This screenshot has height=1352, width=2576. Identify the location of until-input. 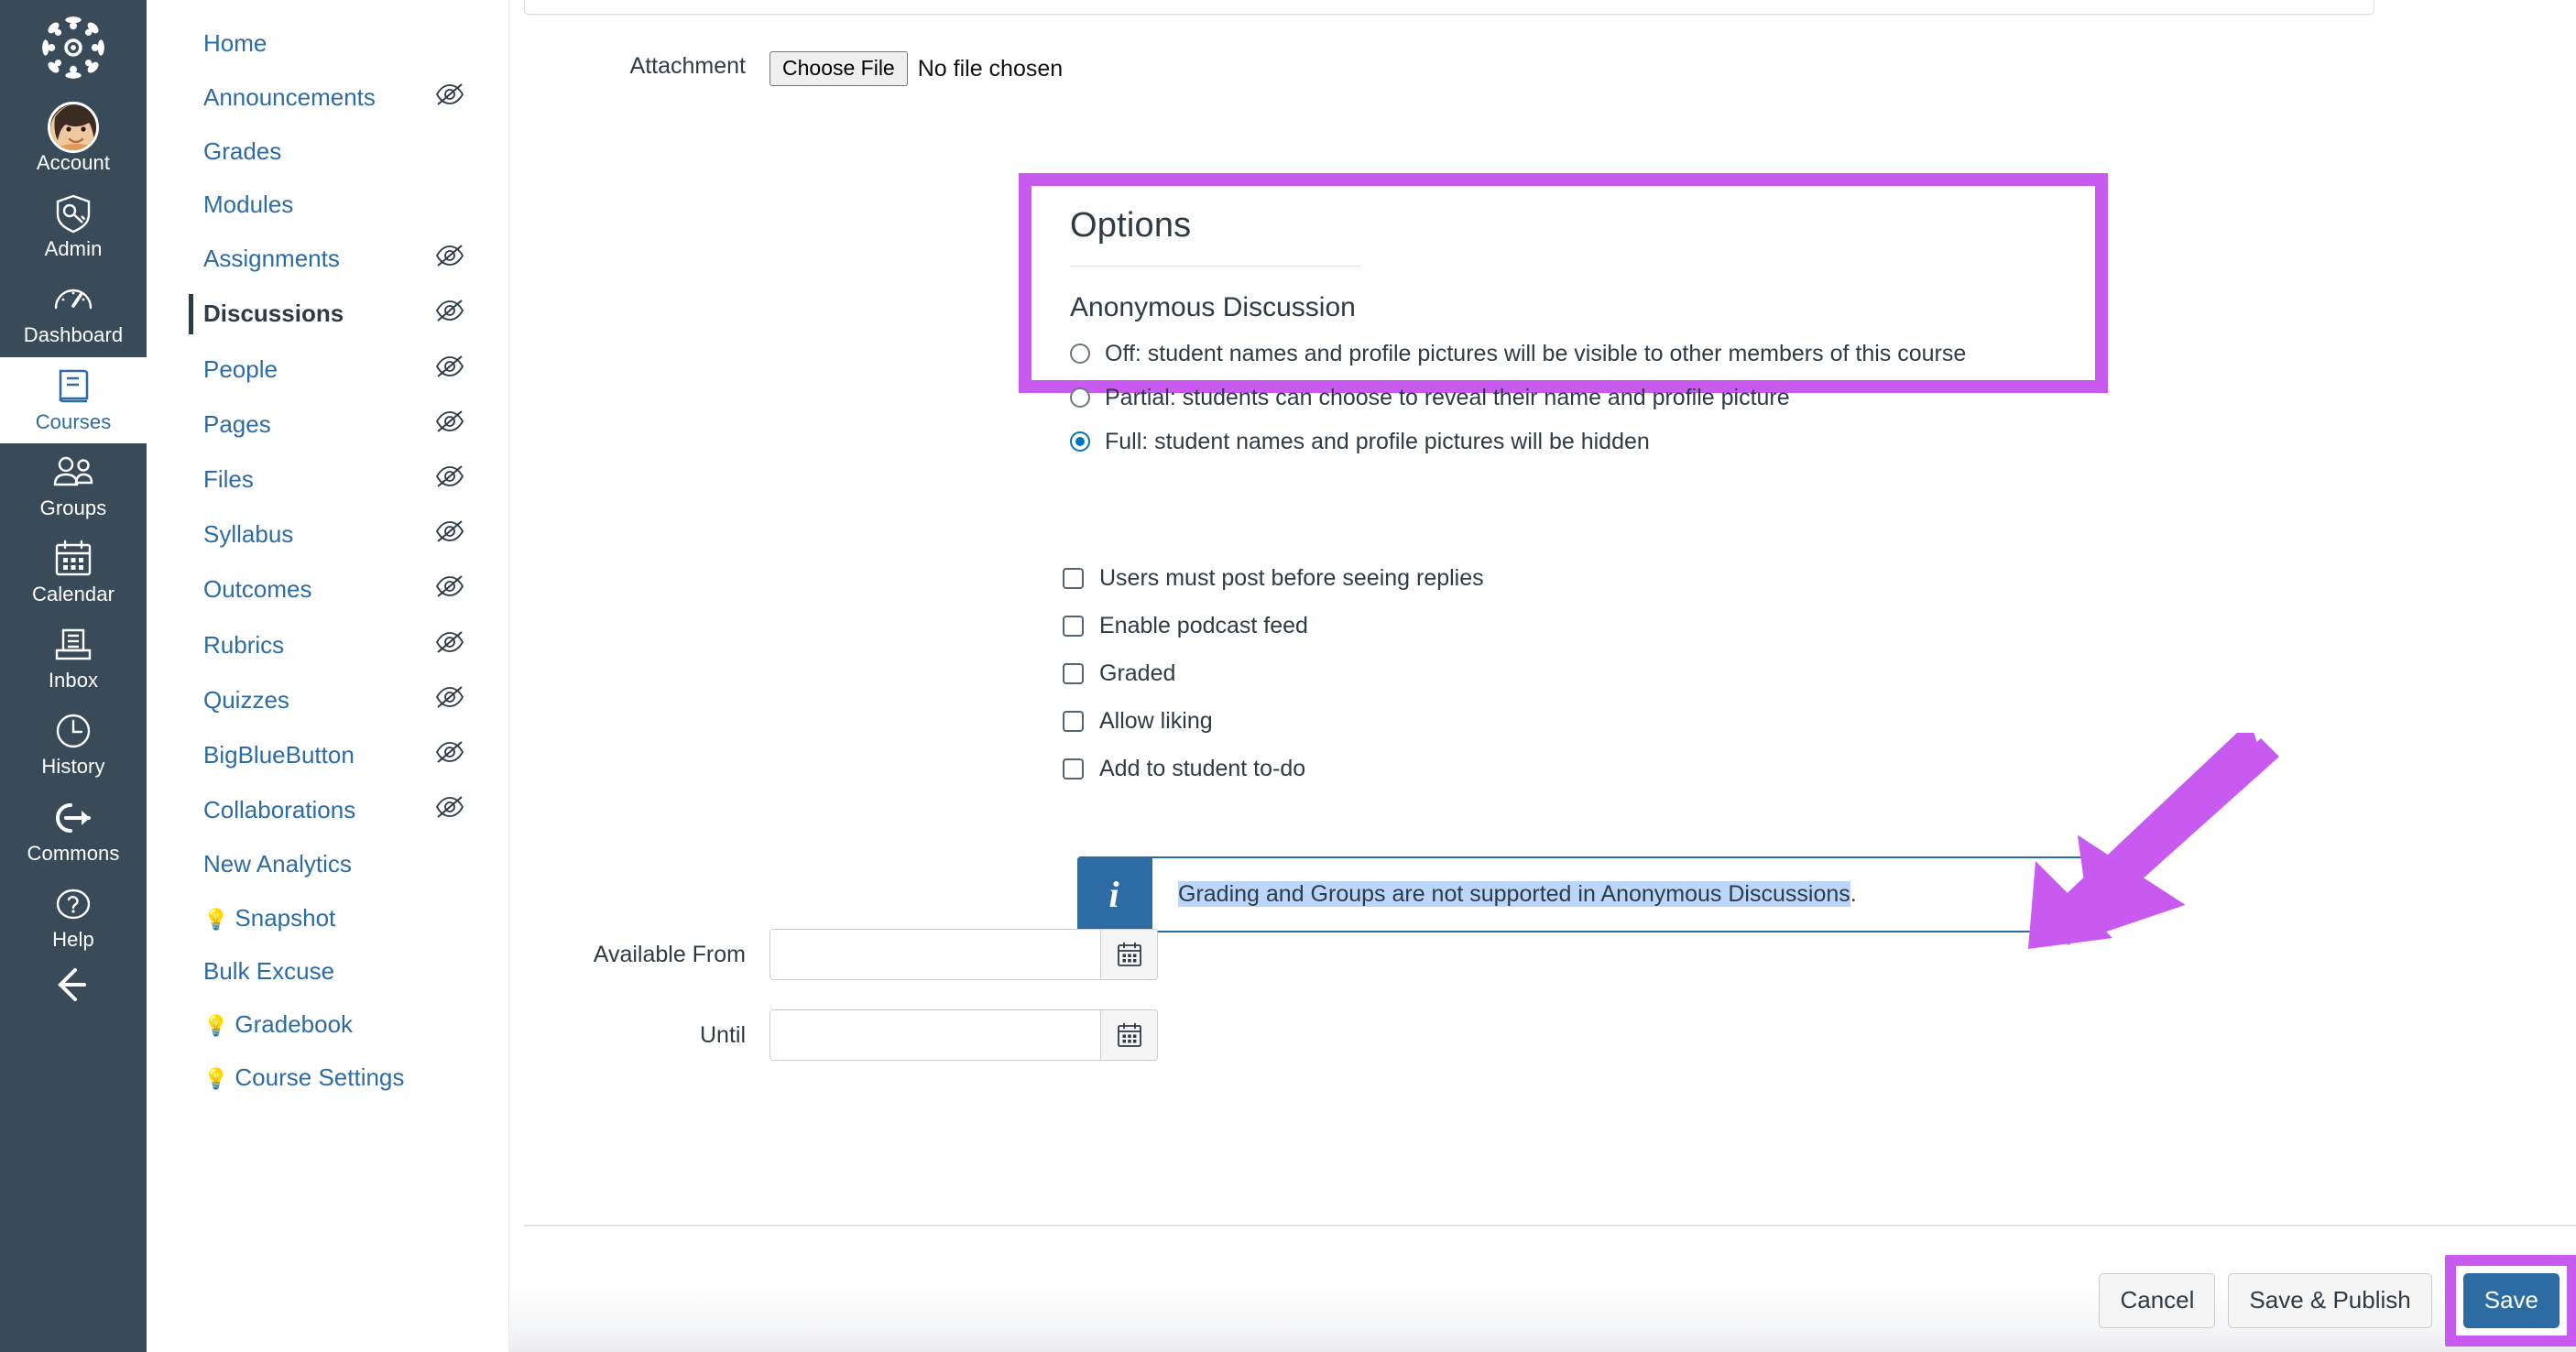
(935, 1035).